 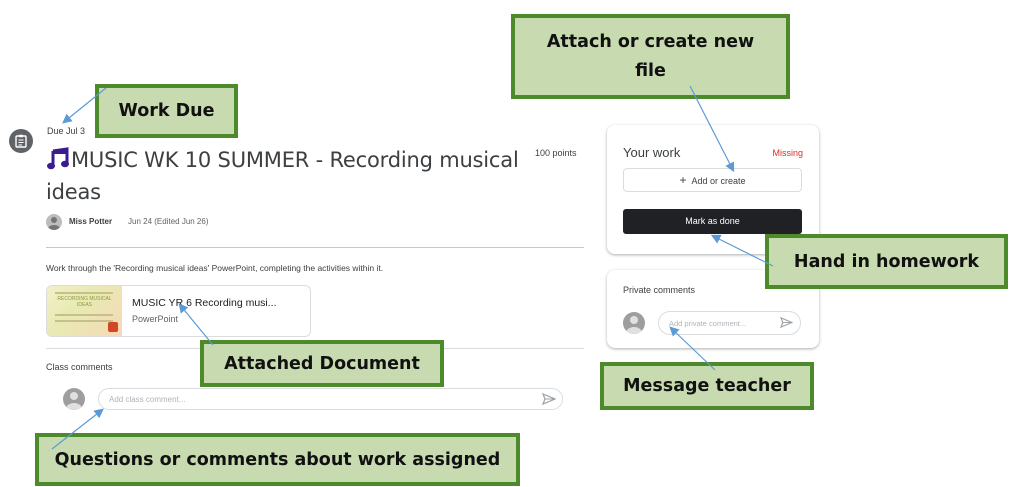 I want to click on due-date: Due Jul 3, so click(x=66, y=131).